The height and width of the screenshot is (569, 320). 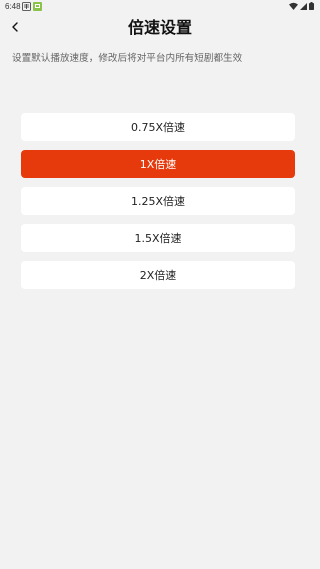 I want to click on wifi-icon, so click(x=293, y=6).